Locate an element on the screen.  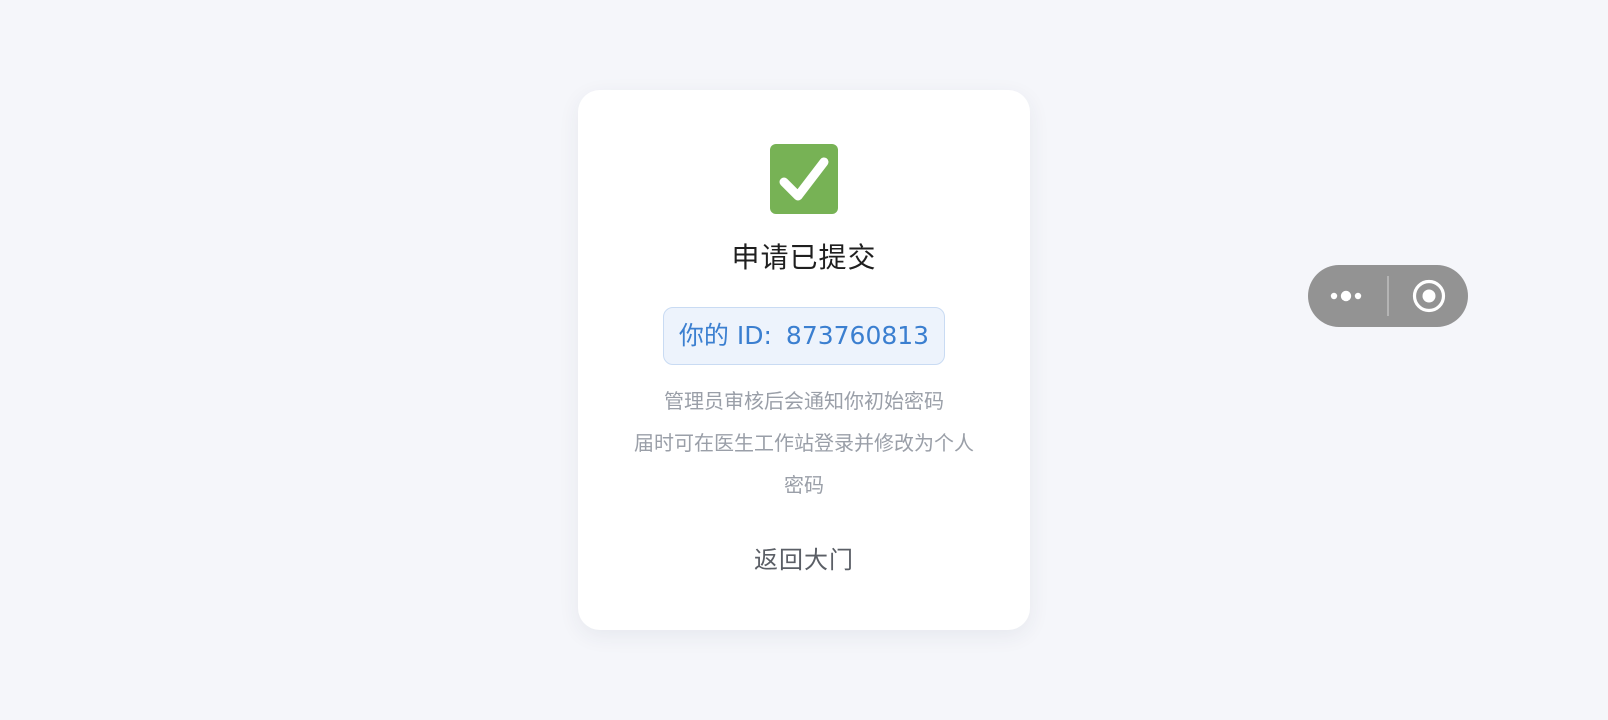
id-value: 873760813 is located at coordinates (857, 335).